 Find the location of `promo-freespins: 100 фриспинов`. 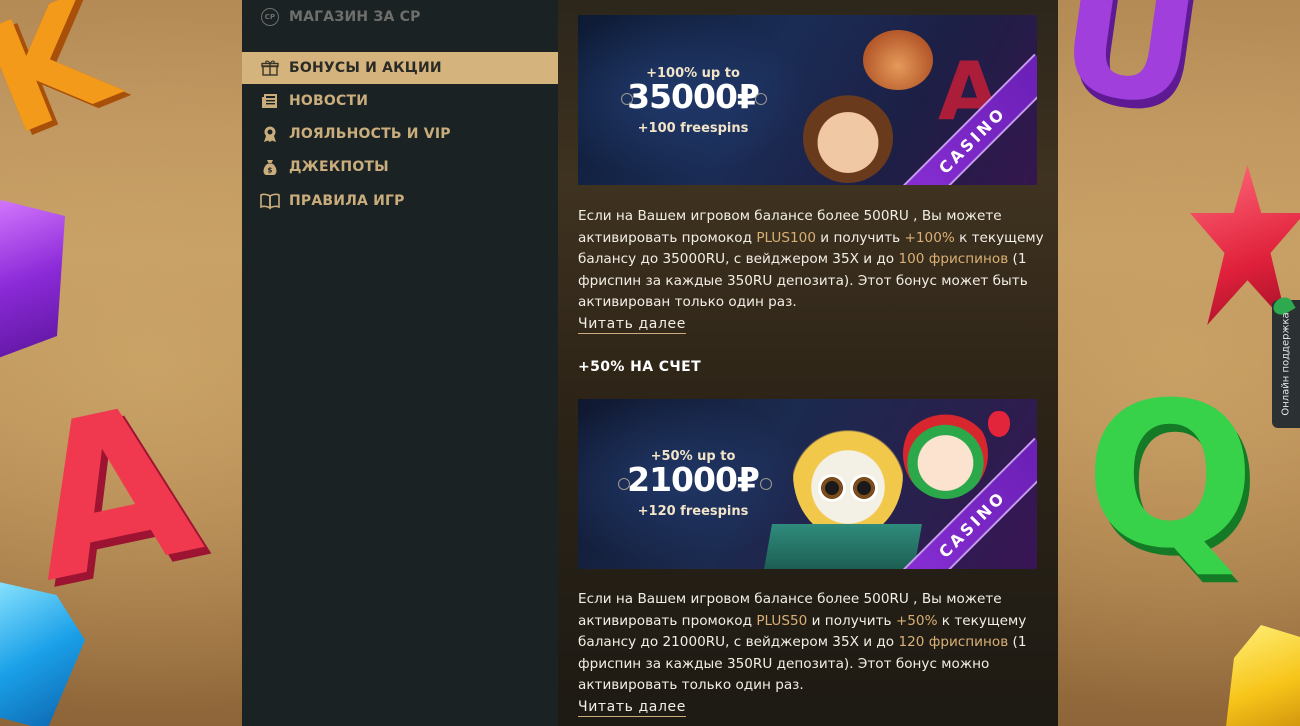

promo-freespins: 100 фриспинов is located at coordinates (953, 259).